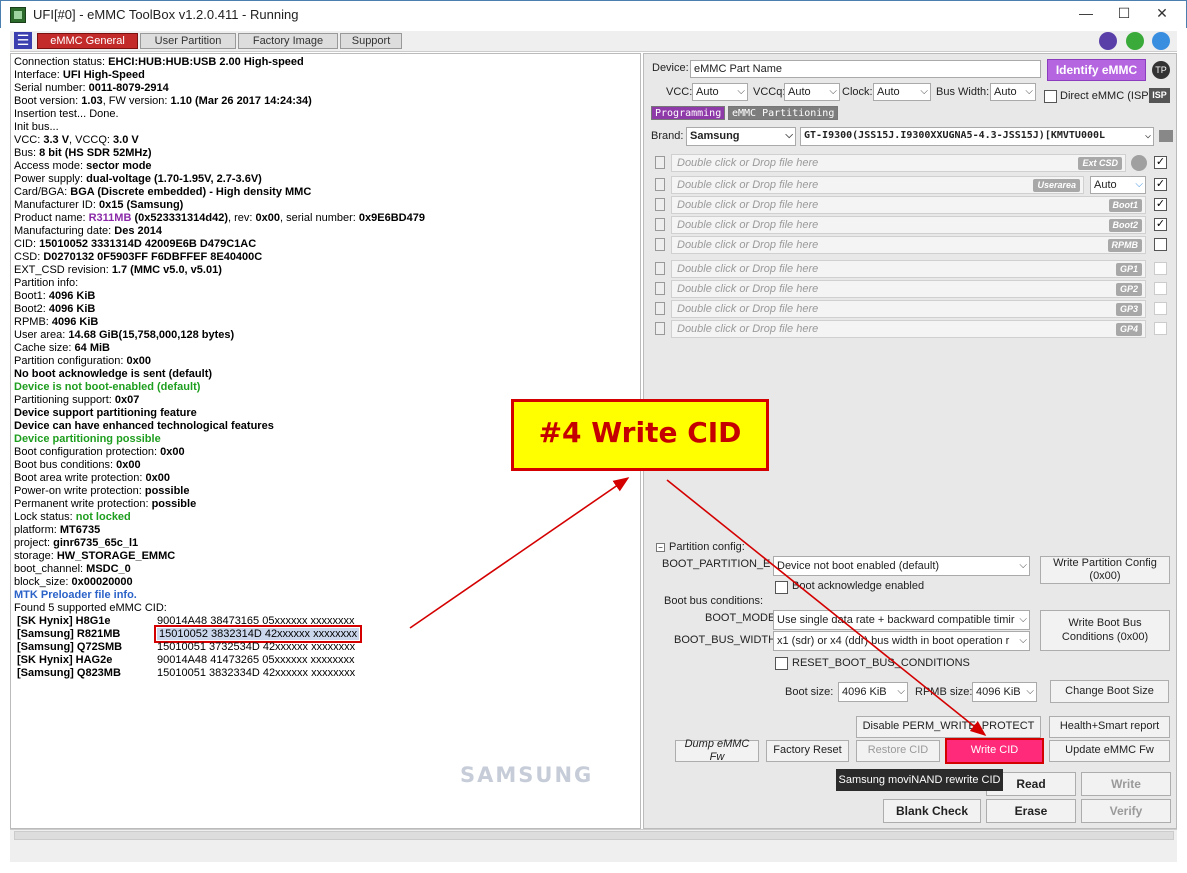 Image resolution: width=1187 pixels, height=873 pixels. I want to click on rpmb-size-select: 4096 KiB ⌵, so click(1004, 692).